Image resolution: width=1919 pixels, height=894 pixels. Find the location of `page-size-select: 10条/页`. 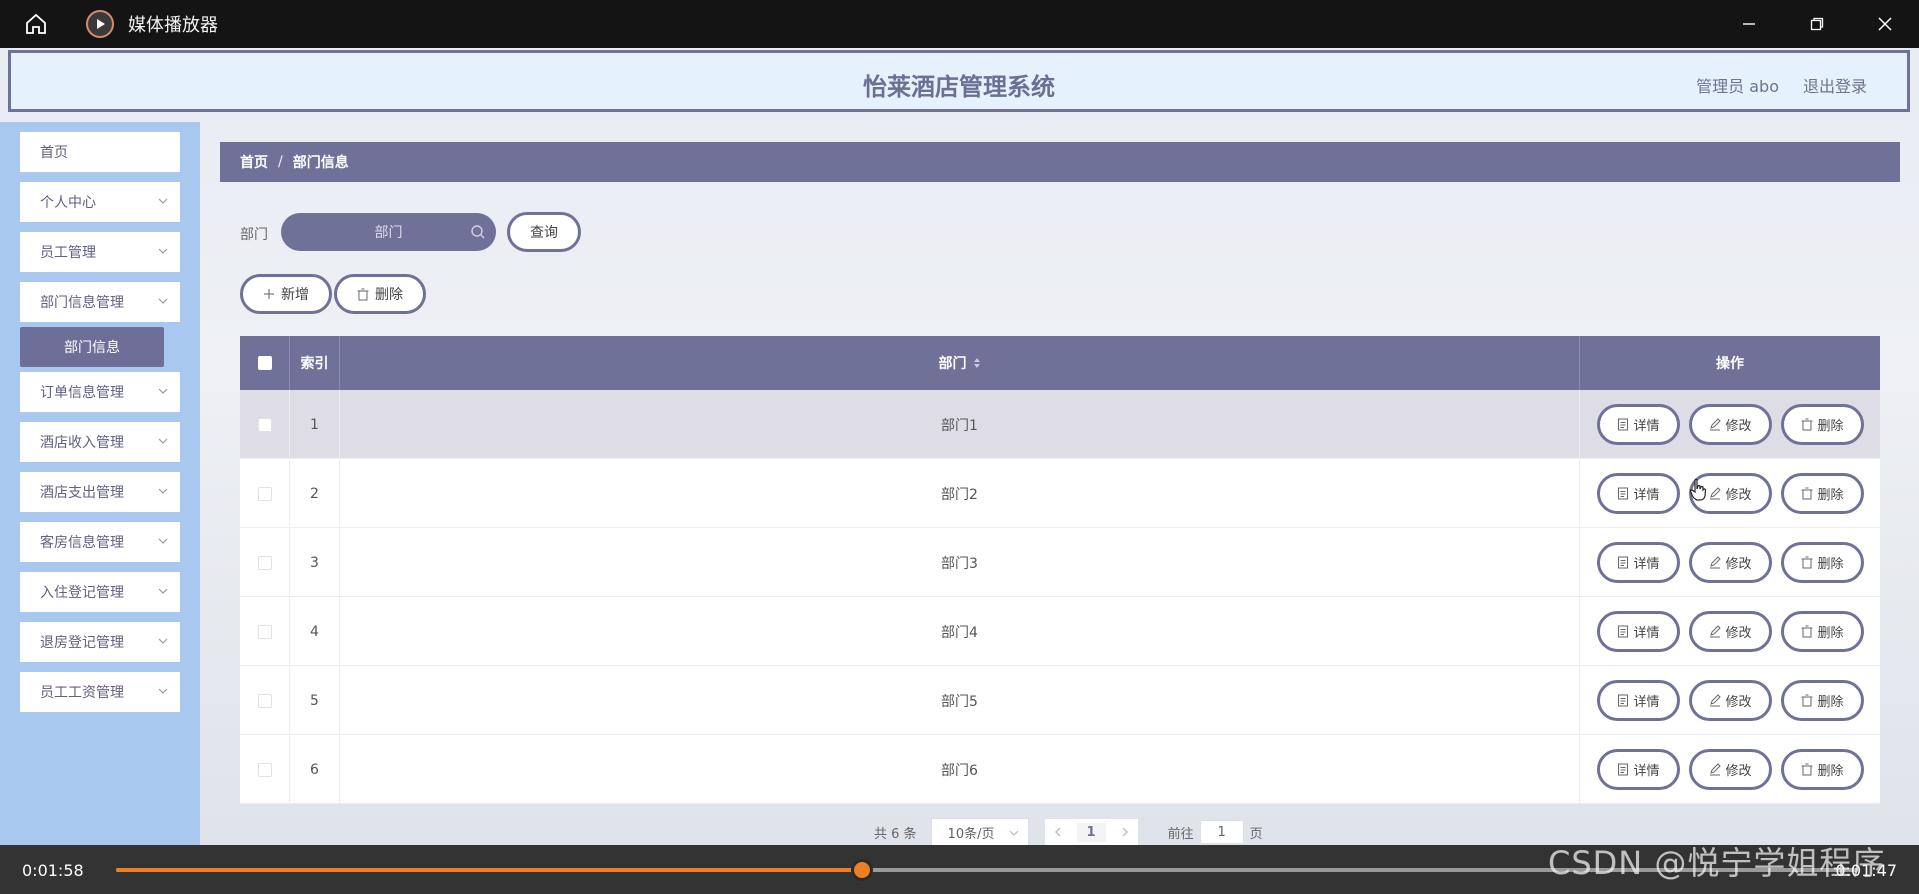

page-size-select: 10条/页 is located at coordinates (979, 831).